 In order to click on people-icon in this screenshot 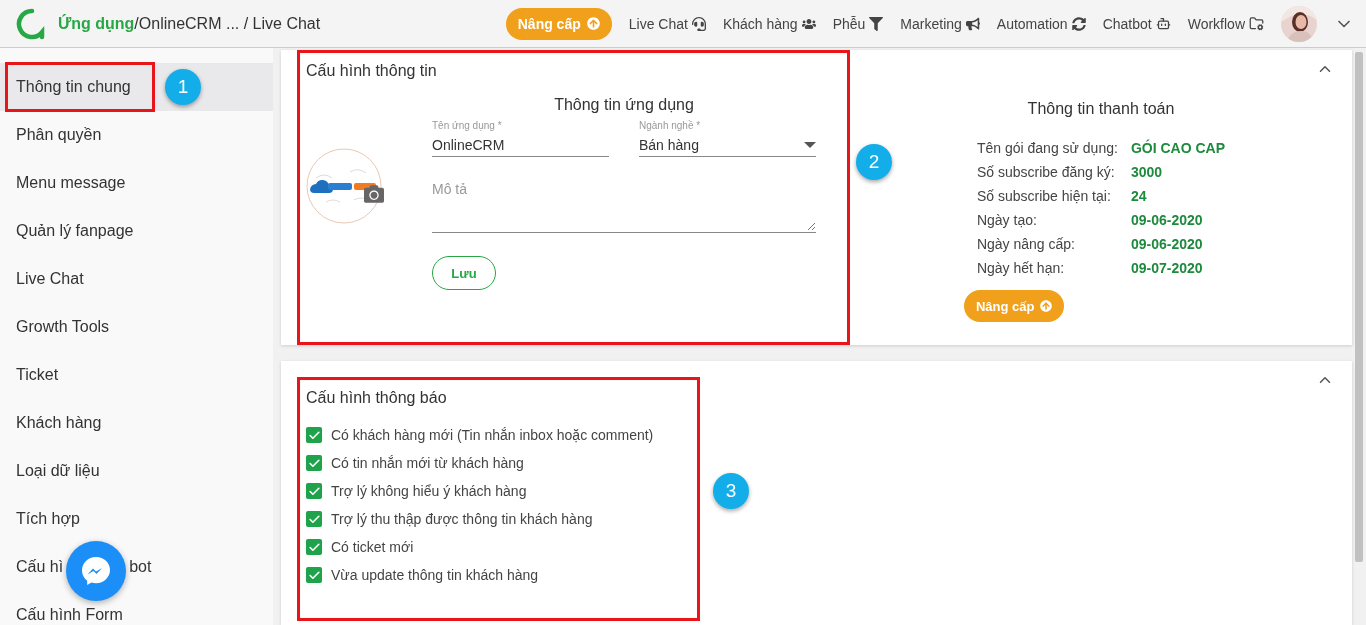, I will do `click(808, 23)`.